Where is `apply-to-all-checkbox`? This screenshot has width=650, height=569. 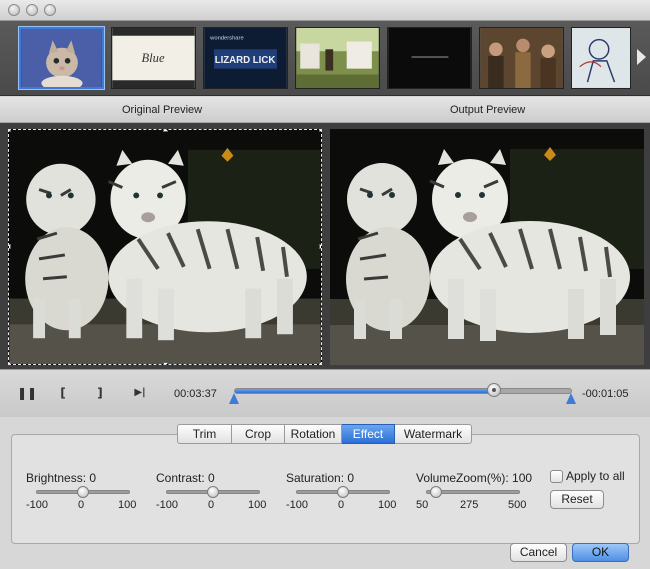 apply-to-all-checkbox is located at coordinates (556, 476).